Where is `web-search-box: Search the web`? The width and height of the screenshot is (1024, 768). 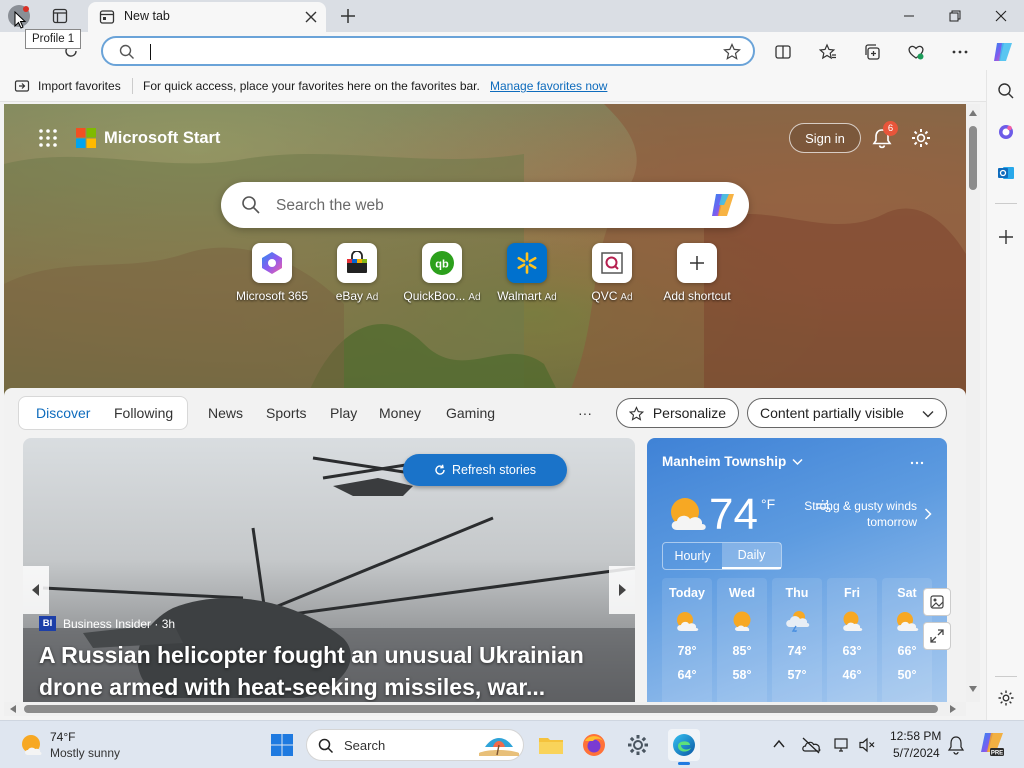 web-search-box: Search the web is located at coordinates (485, 205).